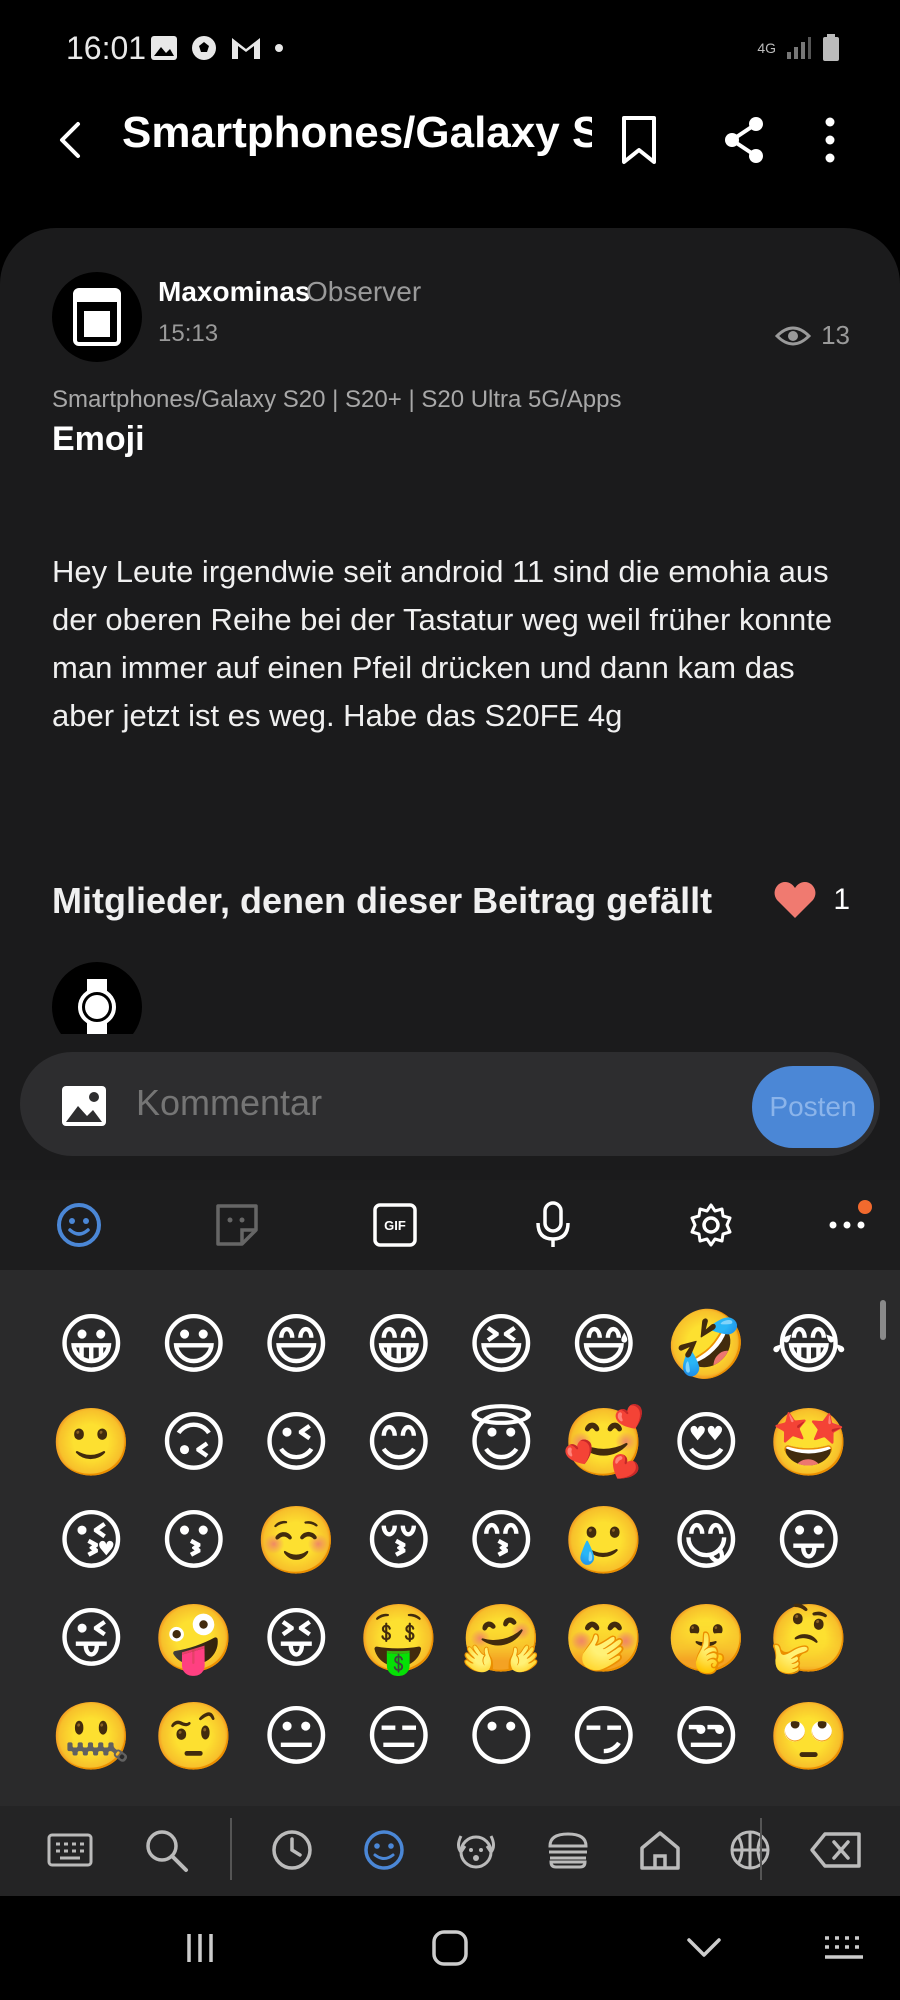 Image resolution: width=900 pixels, height=2000 pixels. What do you see at coordinates (604, 1443) in the screenshot?
I see `emoji-key: 🥰` at bounding box center [604, 1443].